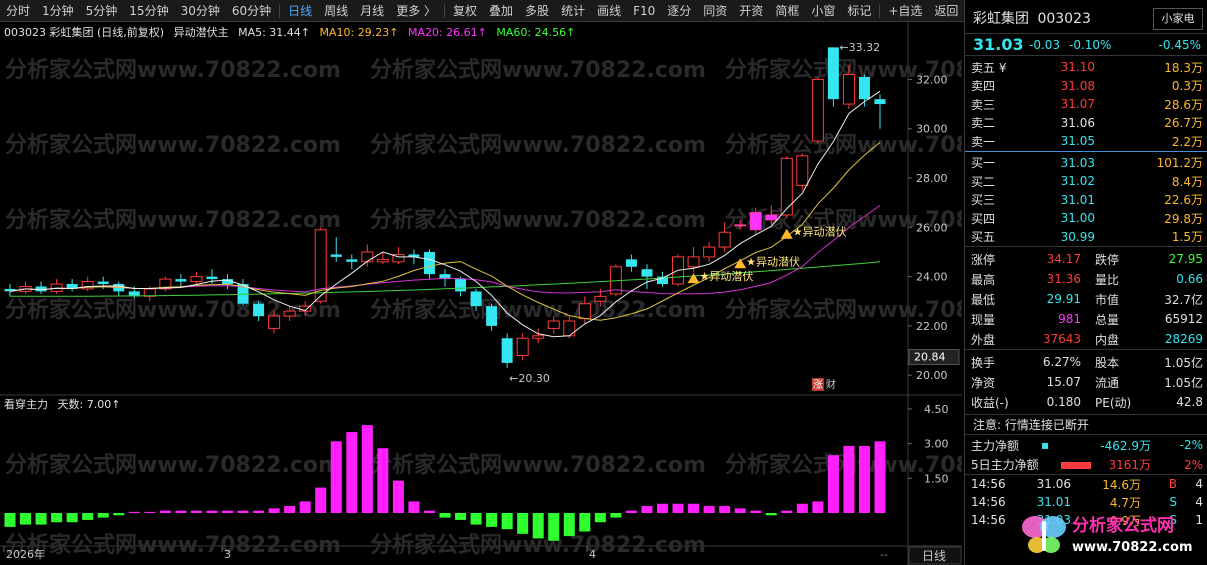 The image size is (1207, 565). I want to click on bids-volume: 22.6万, so click(1183, 200).